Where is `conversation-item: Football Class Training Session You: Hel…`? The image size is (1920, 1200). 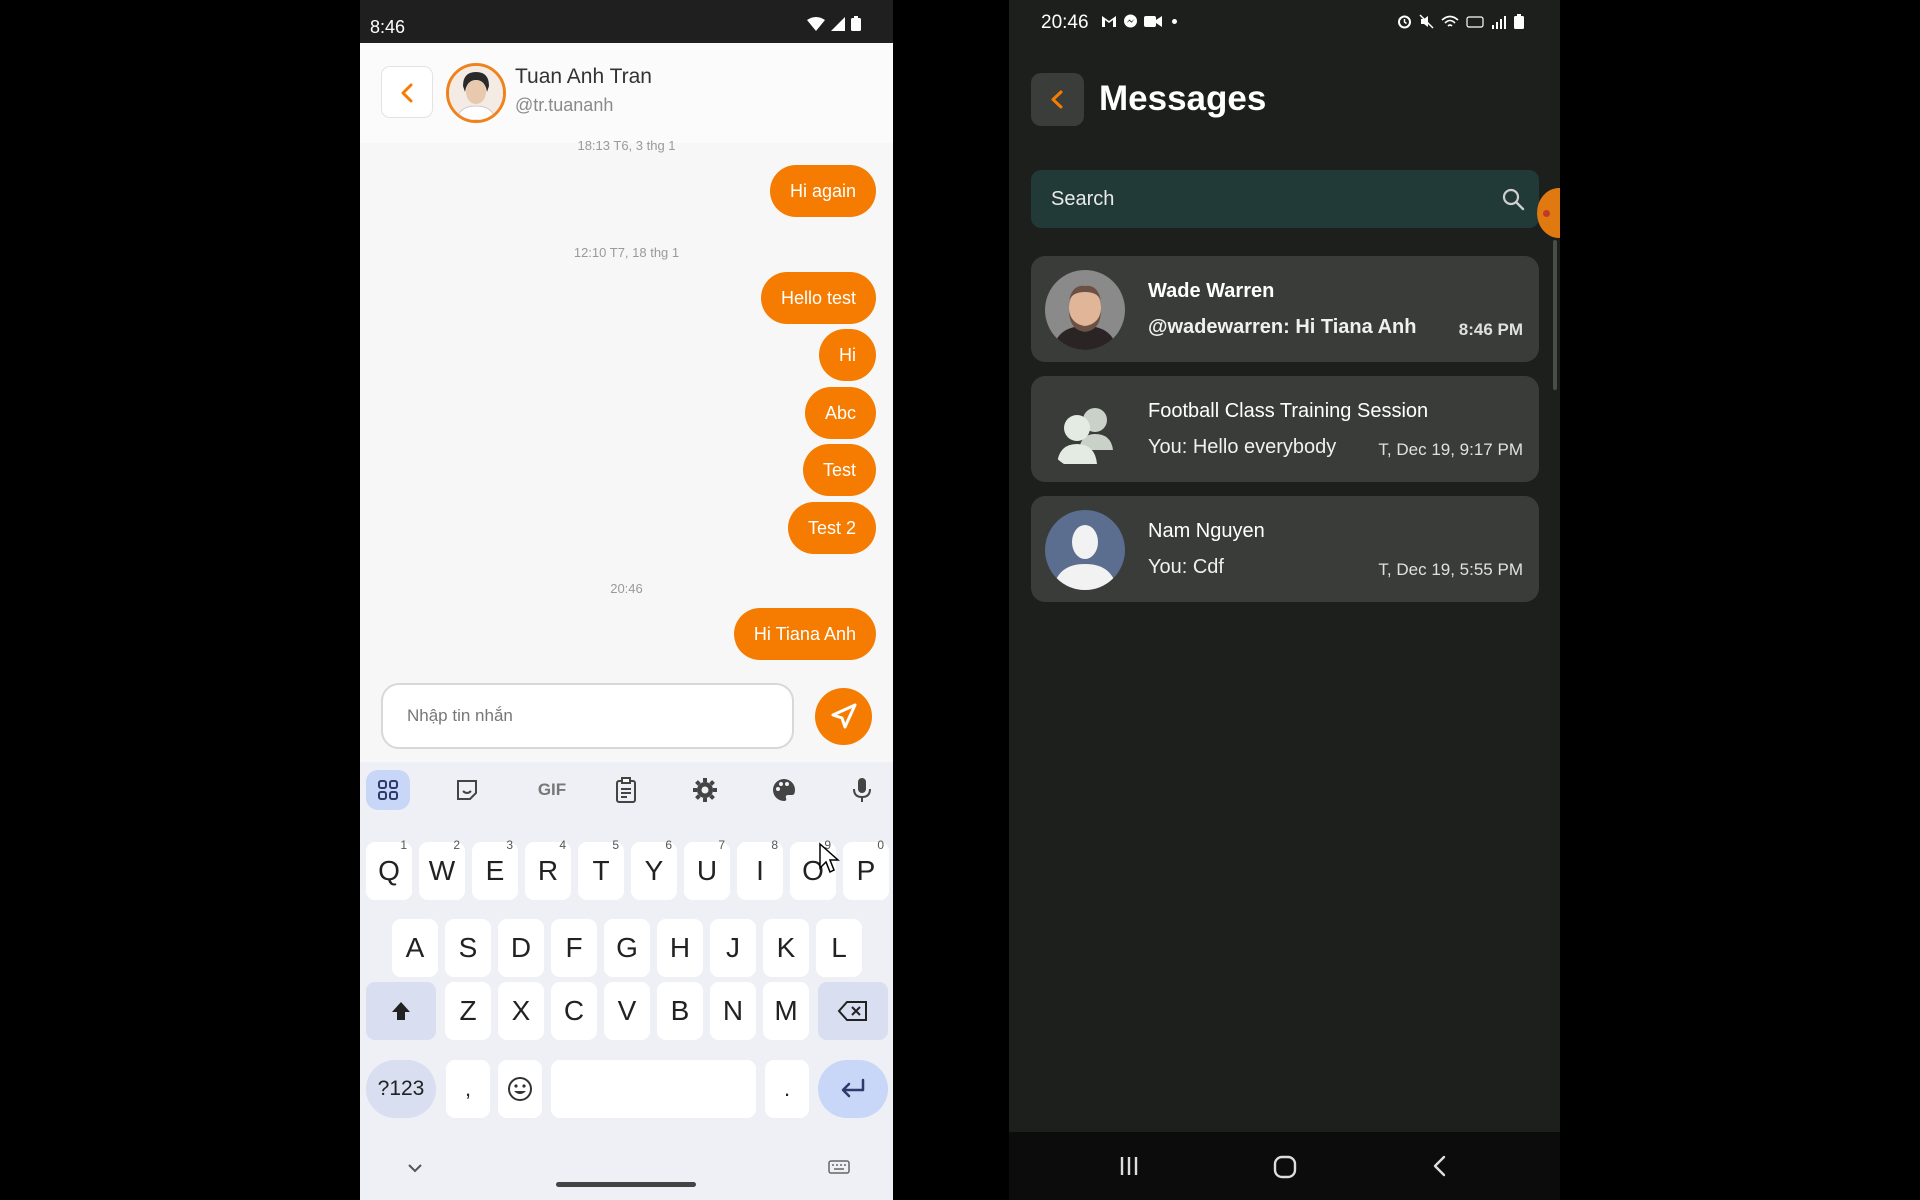 conversation-item: Football Class Training Session You: Hel… is located at coordinates (1285, 429).